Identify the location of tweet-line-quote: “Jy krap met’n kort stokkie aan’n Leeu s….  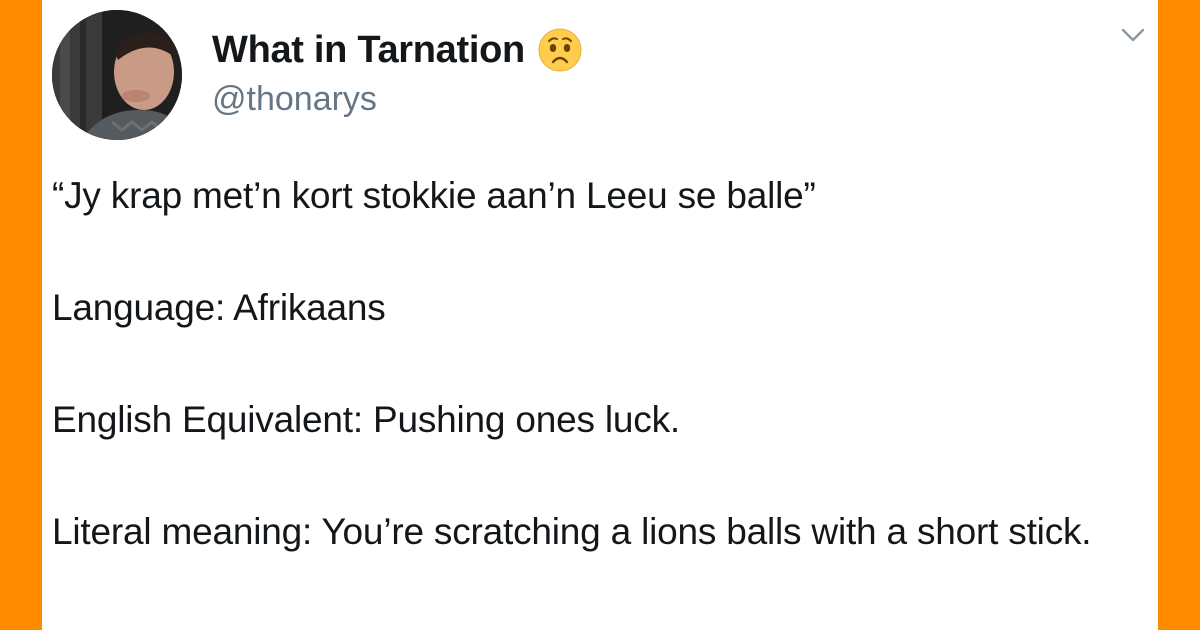
(434, 195).